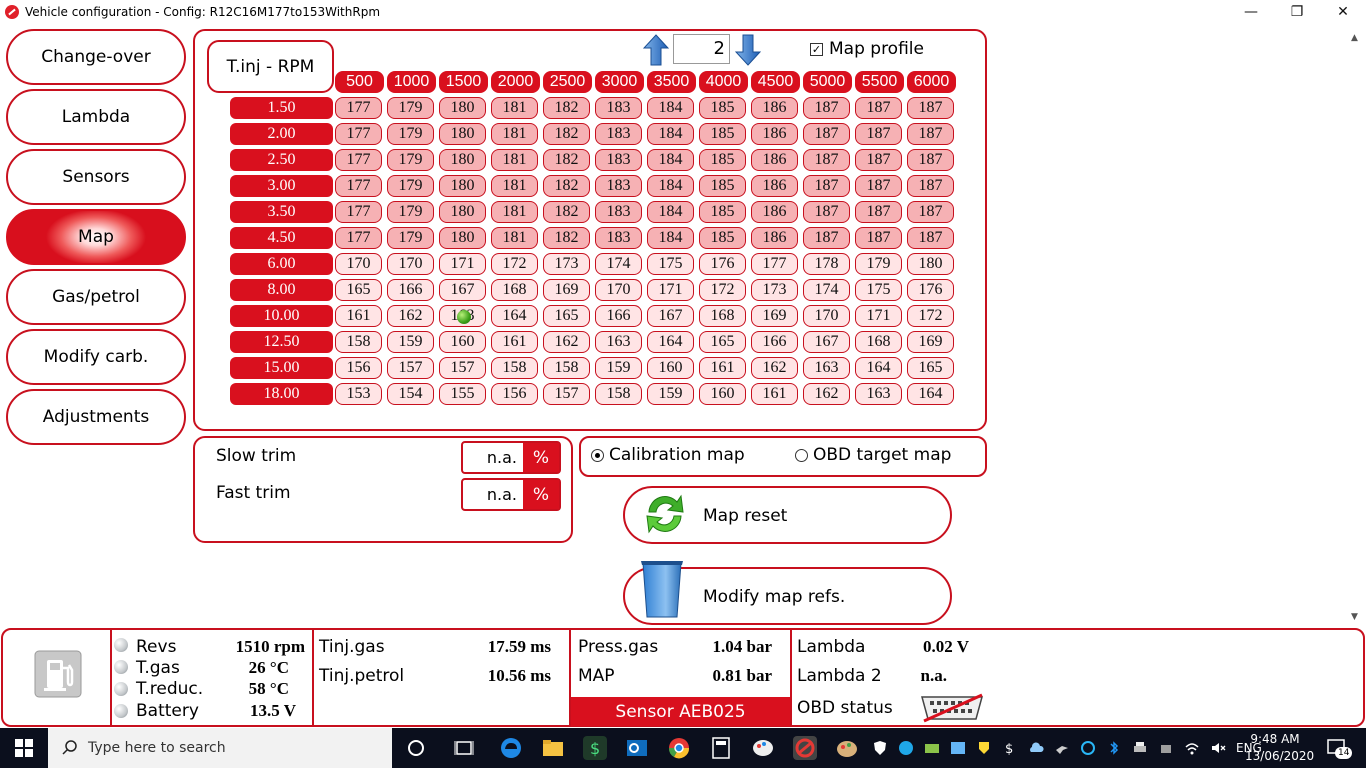 The height and width of the screenshot is (768, 1366). What do you see at coordinates (96, 57) in the screenshot?
I see `nav-change-over-button: Change-over` at bounding box center [96, 57].